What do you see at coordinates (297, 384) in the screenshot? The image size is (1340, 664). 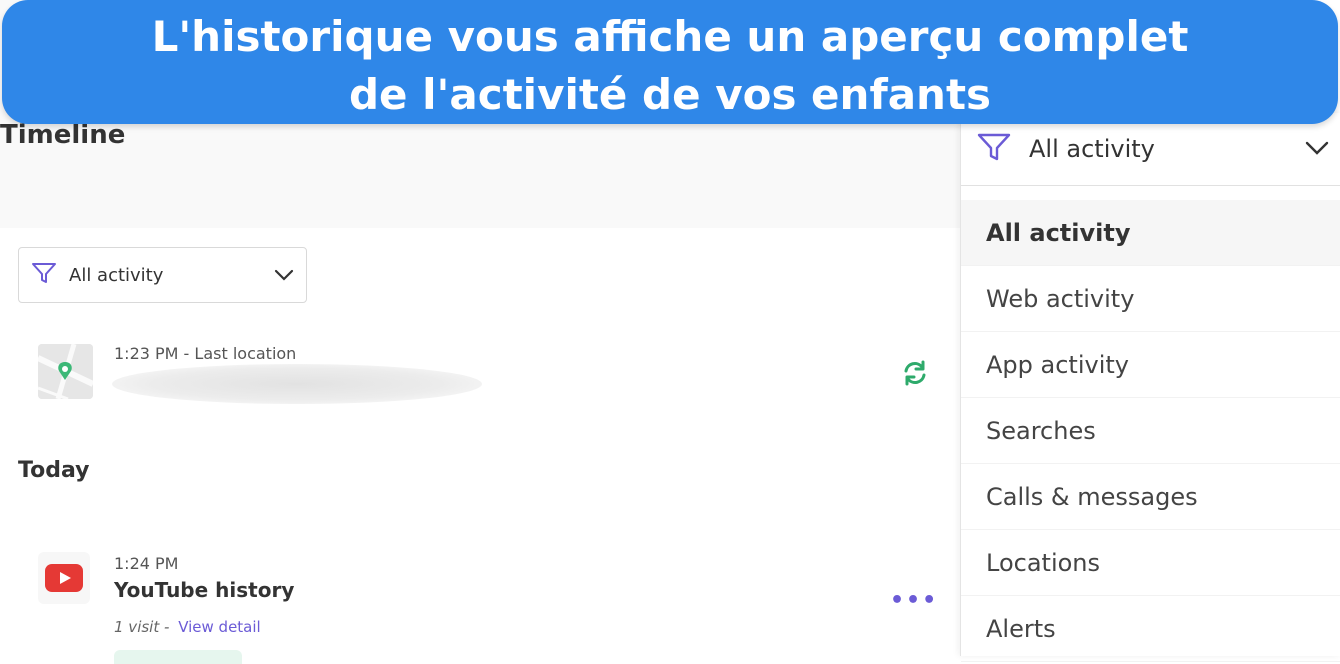 I see `redacted-address` at bounding box center [297, 384].